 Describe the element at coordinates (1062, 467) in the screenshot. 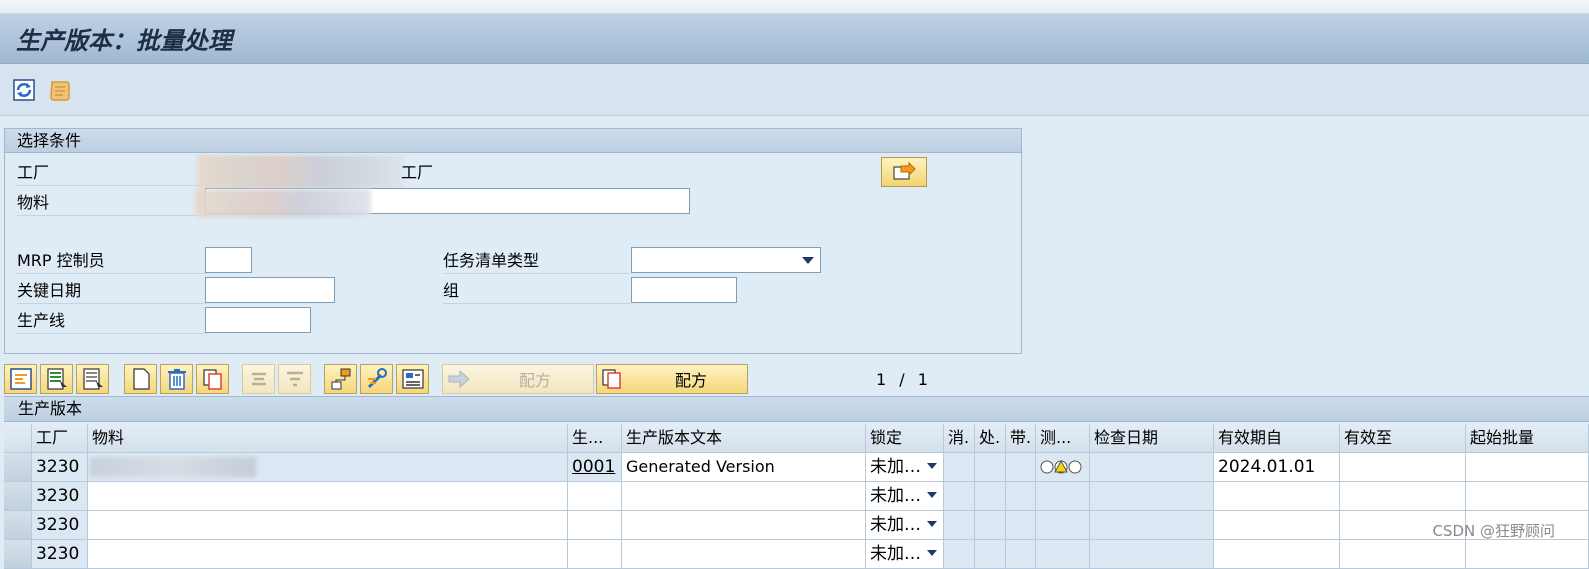

I see `traffic-light-icon` at that location.